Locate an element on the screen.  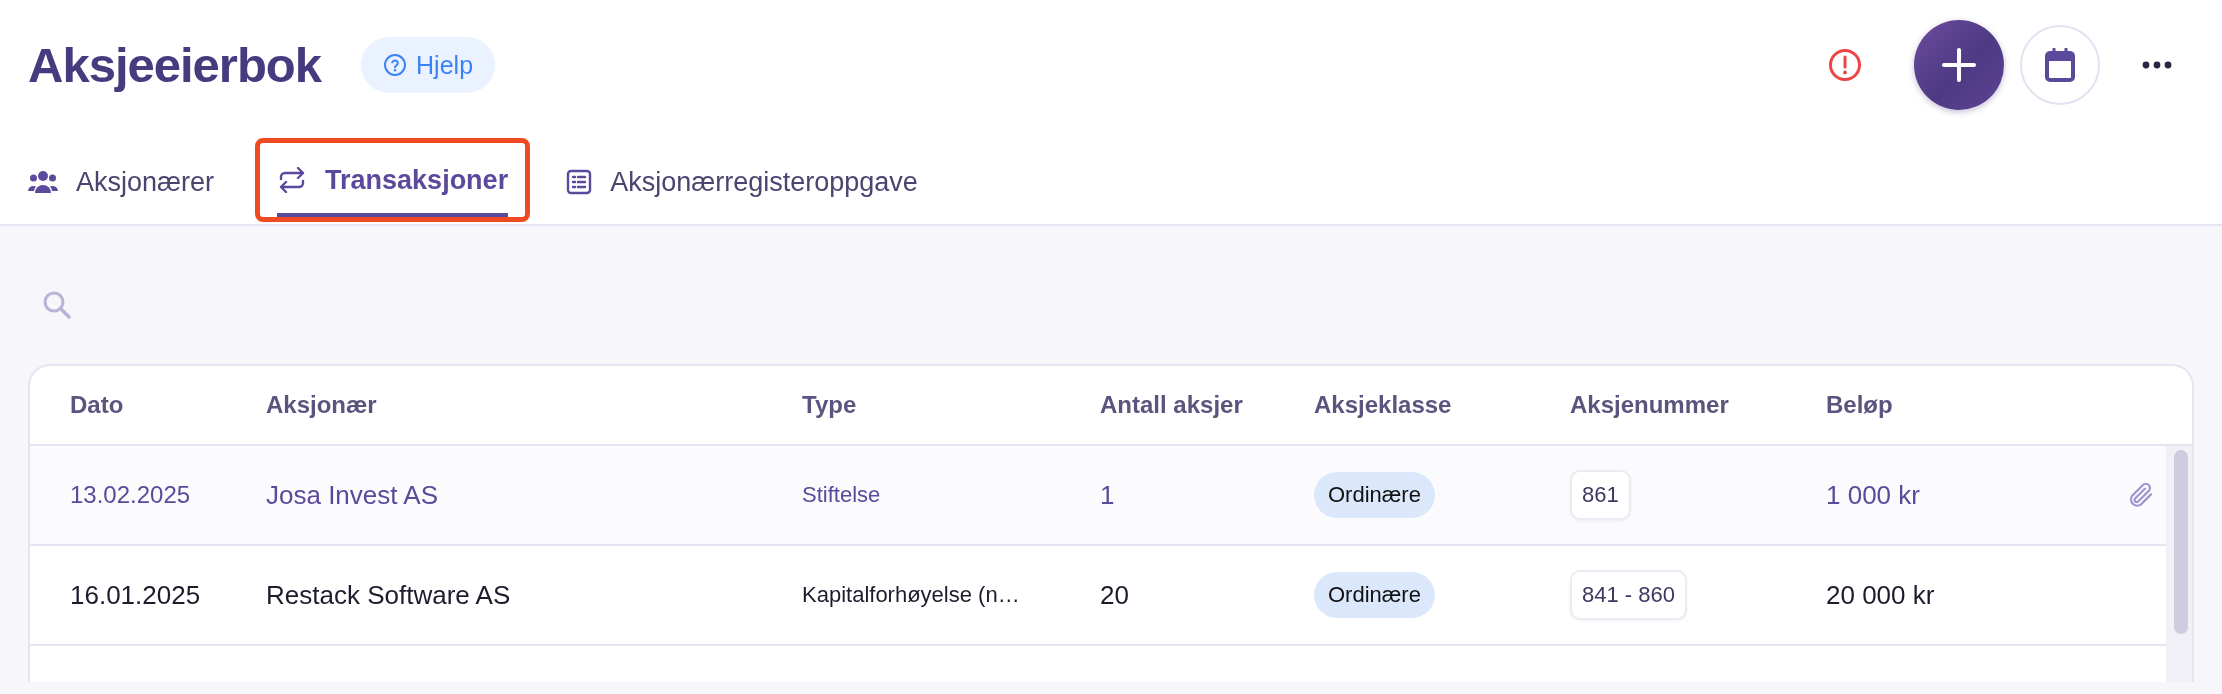
column-header: Type is located at coordinates (830, 405).